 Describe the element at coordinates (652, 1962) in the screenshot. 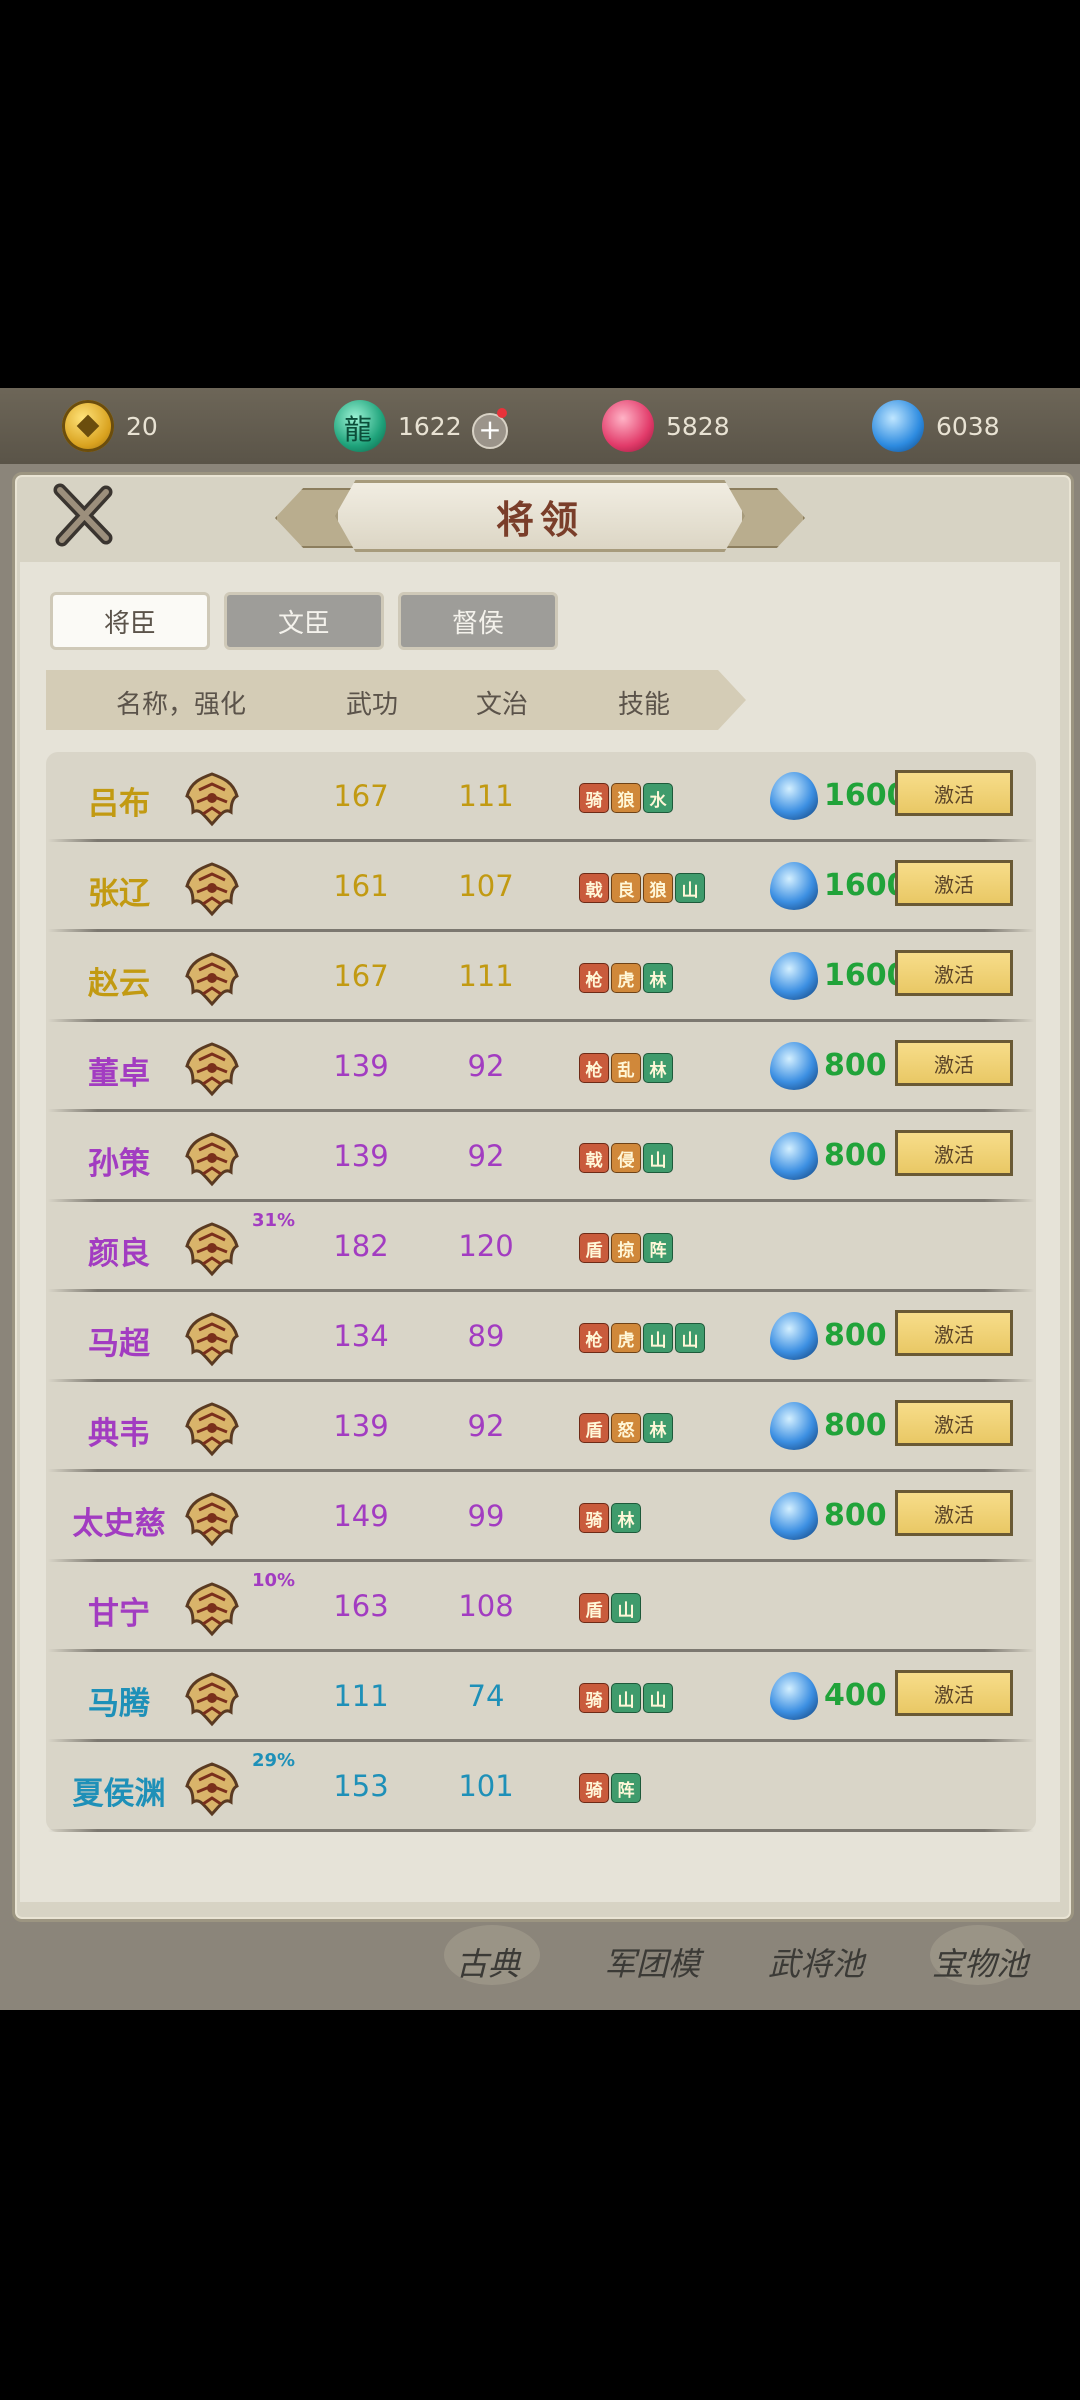

I see `nav-item-legion: 军团模` at that location.